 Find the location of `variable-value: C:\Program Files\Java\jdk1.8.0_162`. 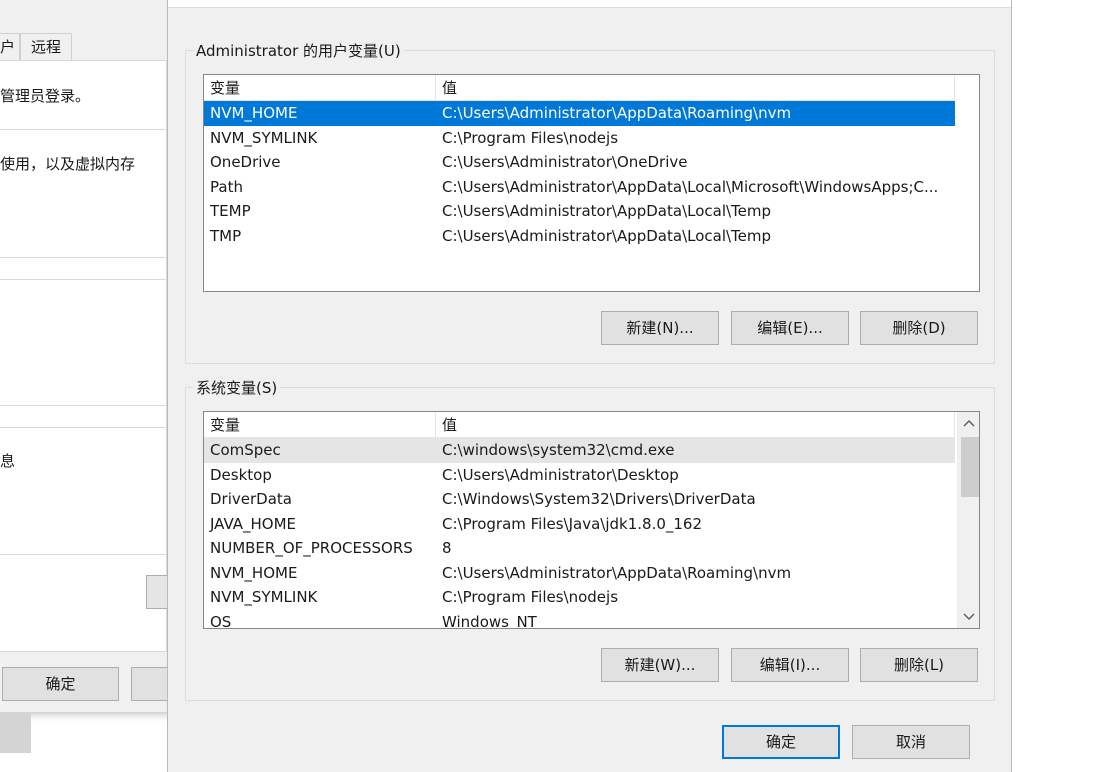

variable-value: C:\Program Files\Java\jdk1.8.0_162 is located at coordinates (572, 523).